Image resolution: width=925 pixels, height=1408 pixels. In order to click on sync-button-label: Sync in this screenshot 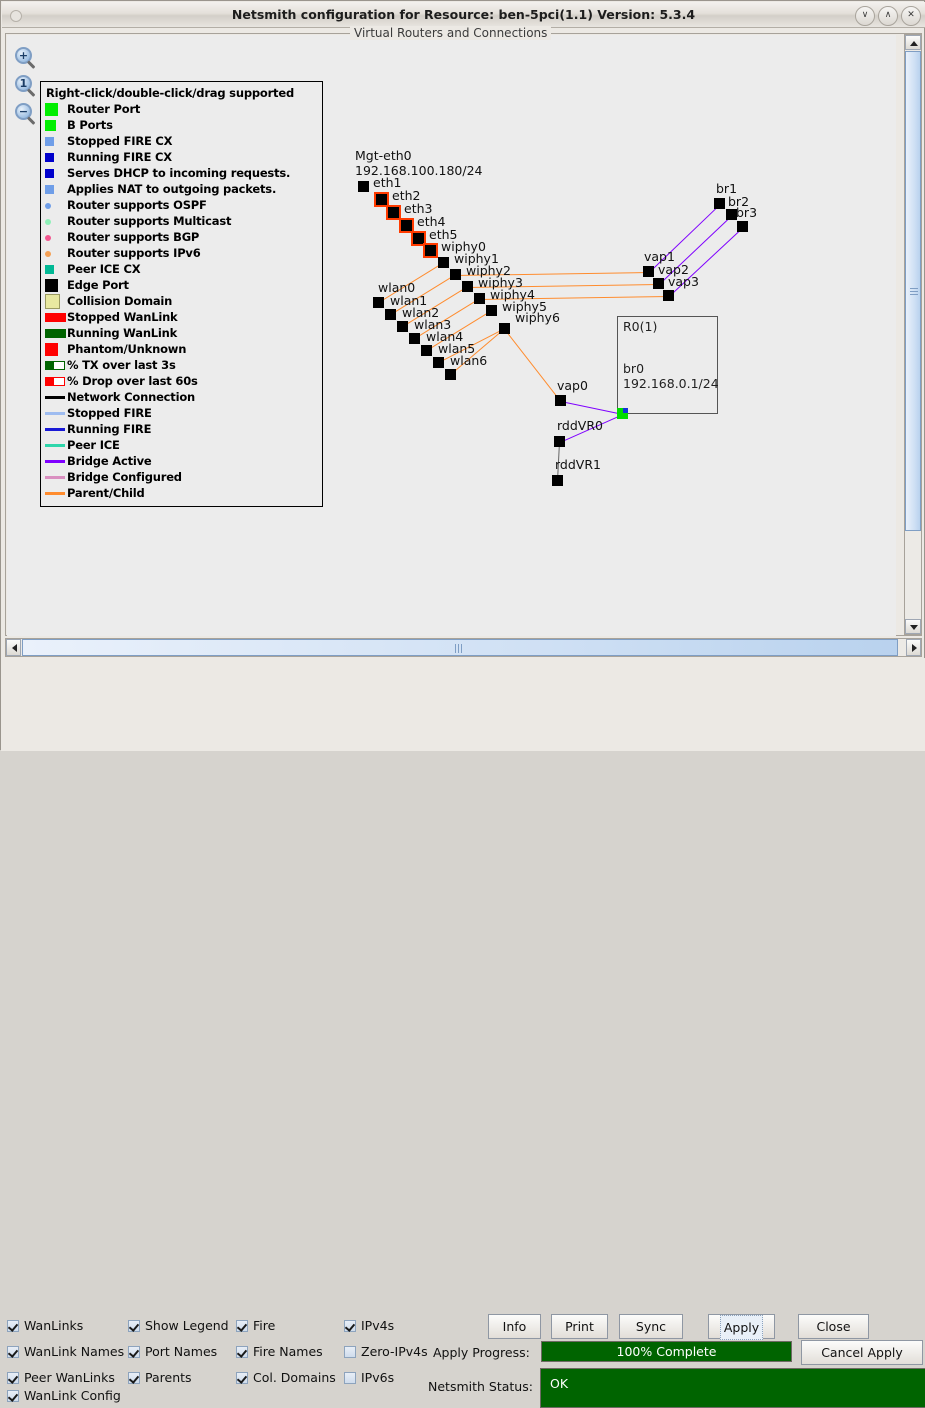, I will do `click(651, 1326)`.